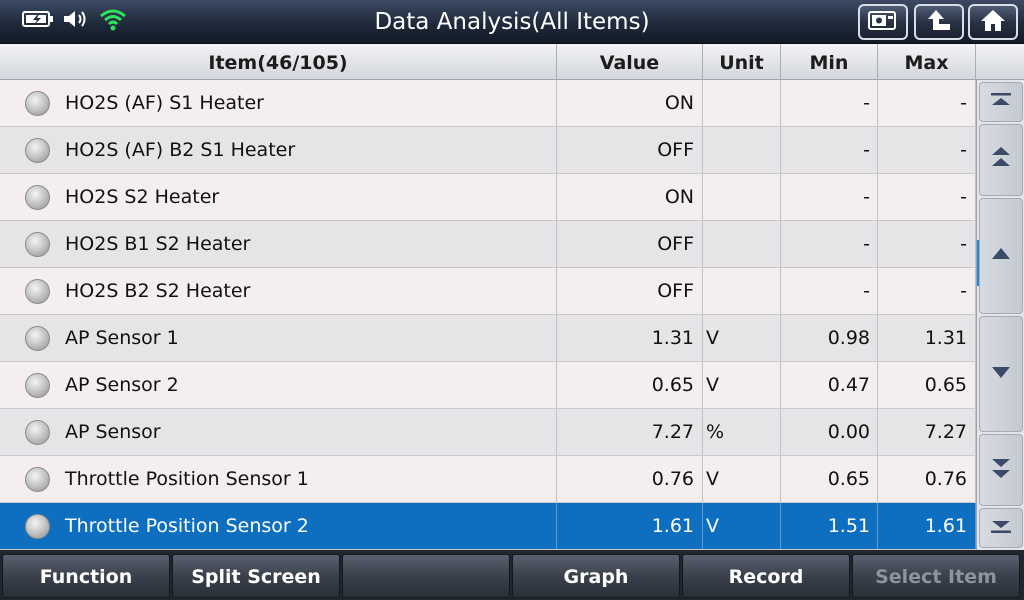 This screenshot has height=600, width=1024. I want to click on table-row: HO2S (AF) B2 S1 Heater OFF - -, so click(488, 150).